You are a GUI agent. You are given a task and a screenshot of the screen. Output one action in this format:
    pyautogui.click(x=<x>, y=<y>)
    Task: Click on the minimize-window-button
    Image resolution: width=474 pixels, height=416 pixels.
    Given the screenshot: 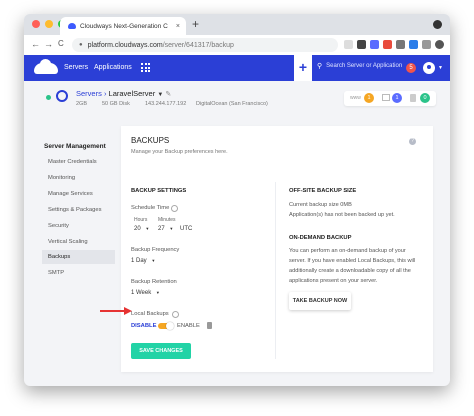 What is the action you would take?
    pyautogui.click(x=49, y=24)
    